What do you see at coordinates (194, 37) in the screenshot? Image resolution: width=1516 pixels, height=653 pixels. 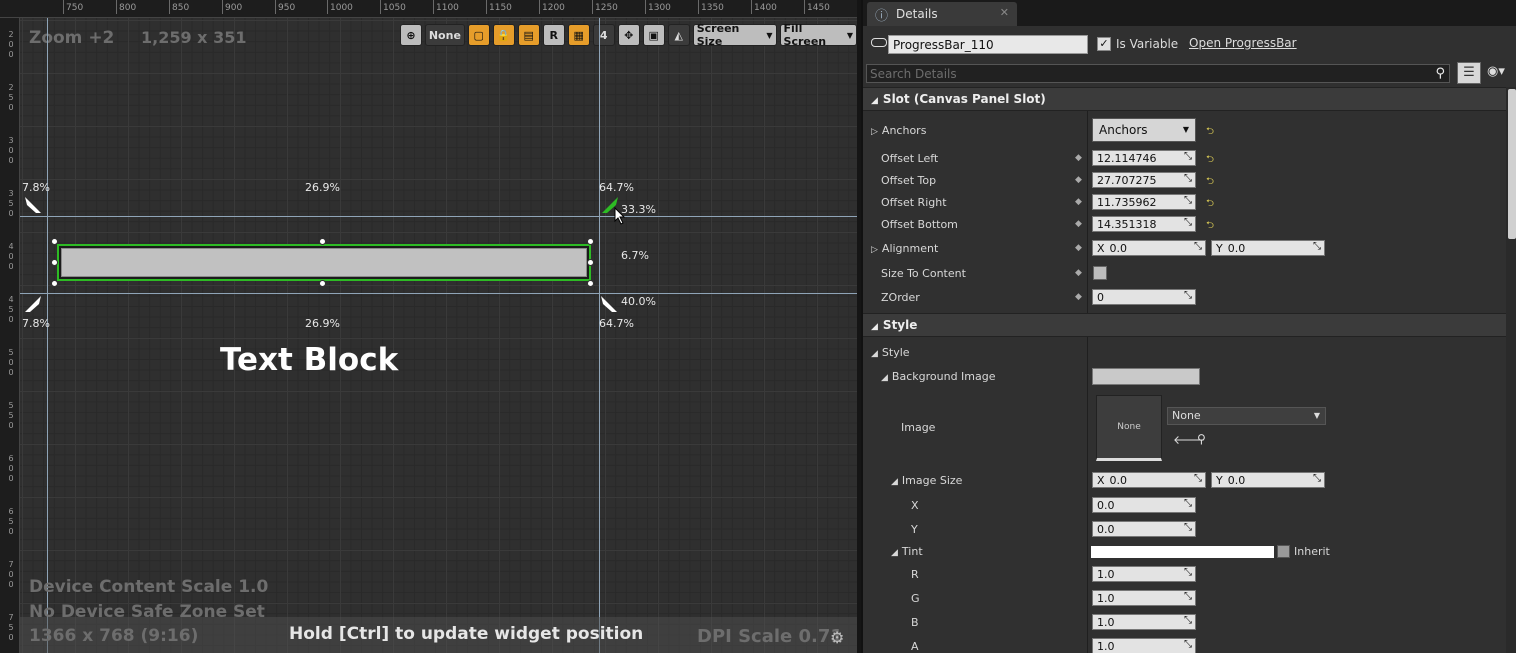 I see `resolution-label: 1,259 x 351` at bounding box center [194, 37].